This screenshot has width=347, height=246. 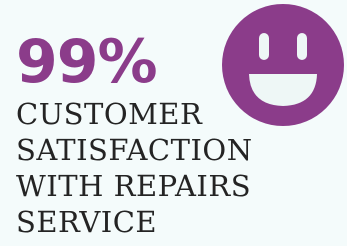 What do you see at coordinates (109, 114) in the screenshot?
I see `caption-line-1: CUSTOMER` at bounding box center [109, 114].